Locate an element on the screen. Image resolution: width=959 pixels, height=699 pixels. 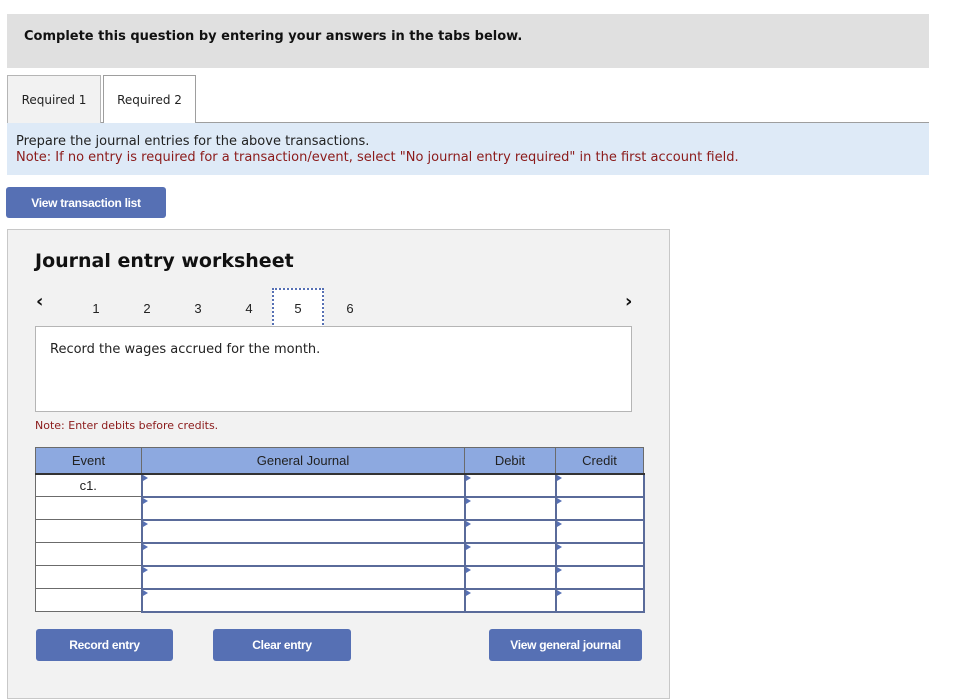
page-5: 5 is located at coordinates (298, 308).